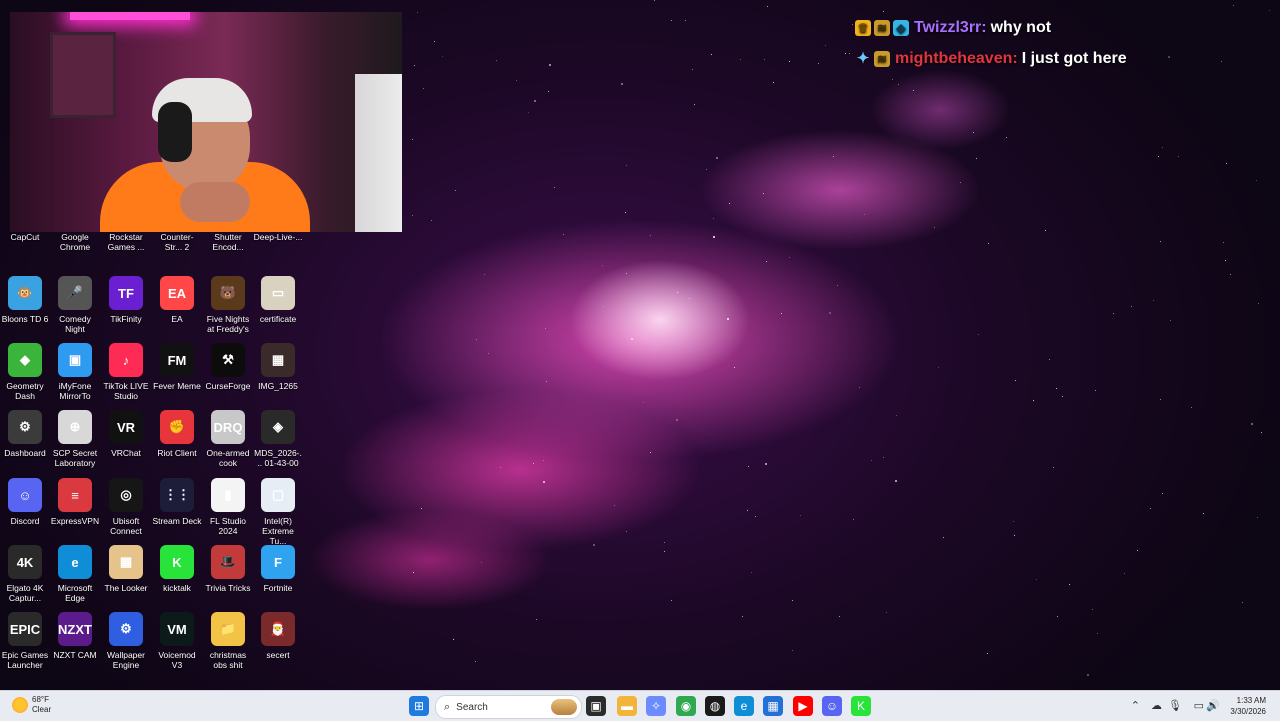  I want to click on desktop-icon: 🎤 Comedy Night, so click(75, 305).